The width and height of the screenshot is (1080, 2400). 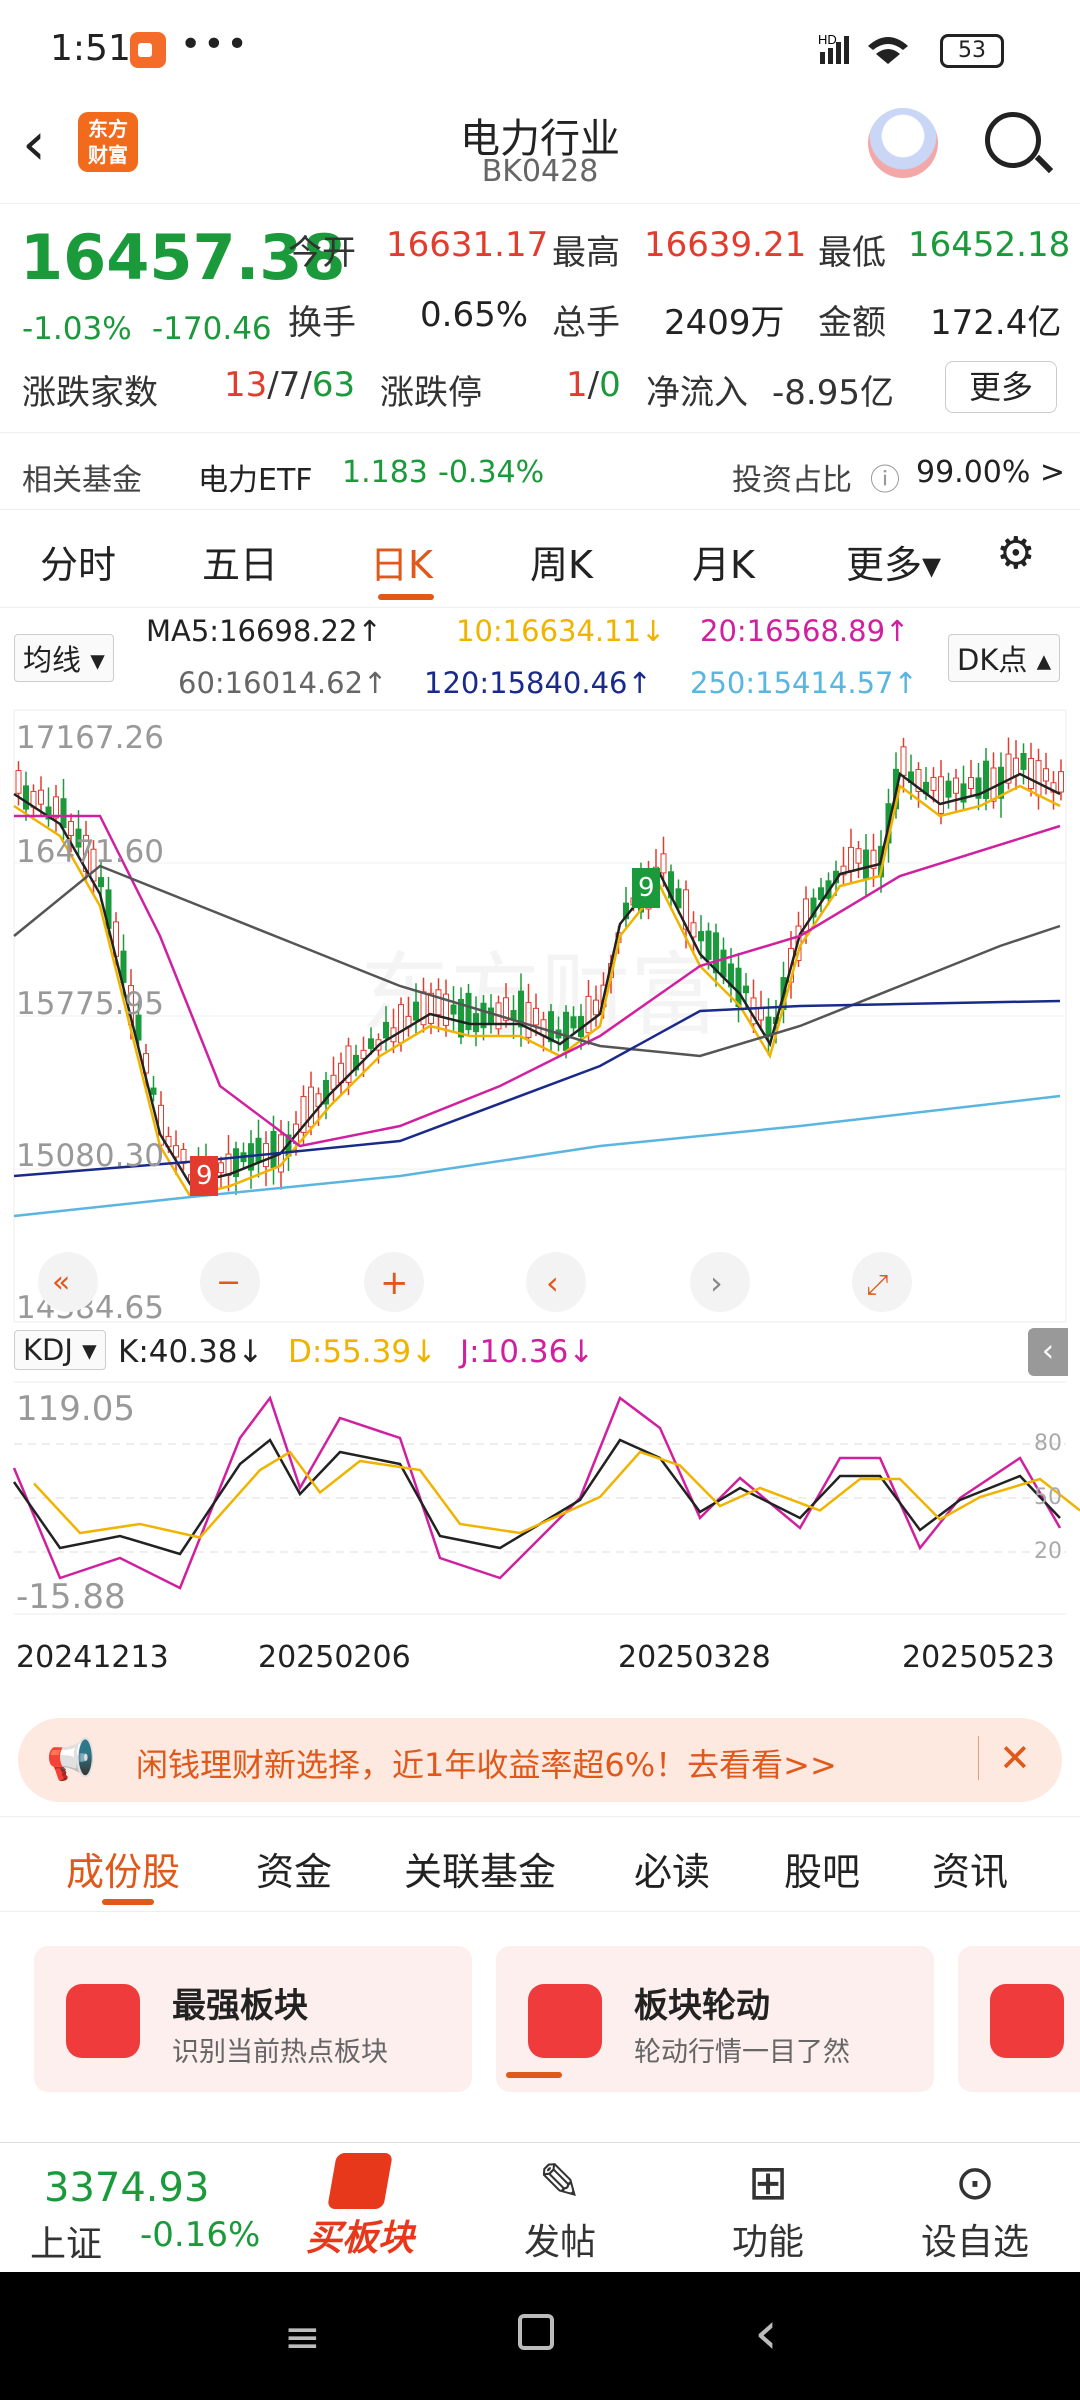 What do you see at coordinates (212, 329) in the screenshot?
I see `change-value: -170.46` at bounding box center [212, 329].